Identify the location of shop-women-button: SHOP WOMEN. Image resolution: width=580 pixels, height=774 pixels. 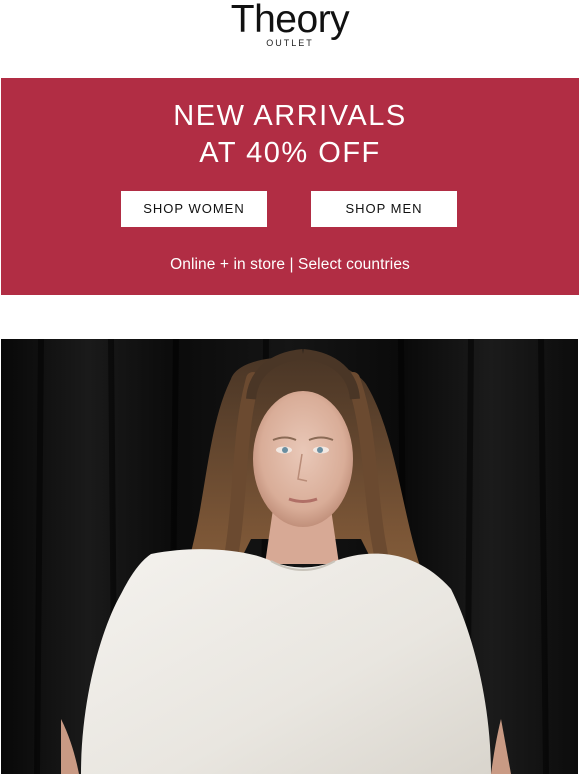
(194, 209).